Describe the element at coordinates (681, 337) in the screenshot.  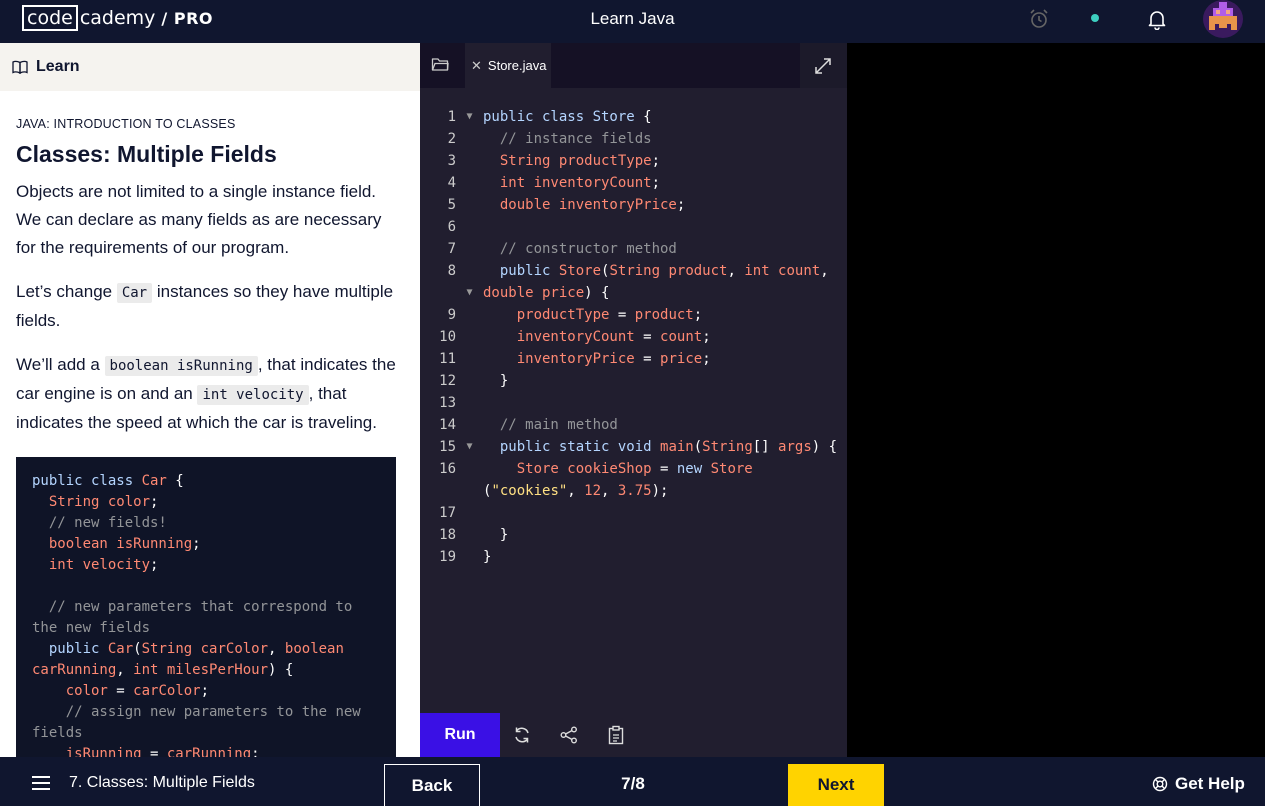
I see `code-token: count` at that location.